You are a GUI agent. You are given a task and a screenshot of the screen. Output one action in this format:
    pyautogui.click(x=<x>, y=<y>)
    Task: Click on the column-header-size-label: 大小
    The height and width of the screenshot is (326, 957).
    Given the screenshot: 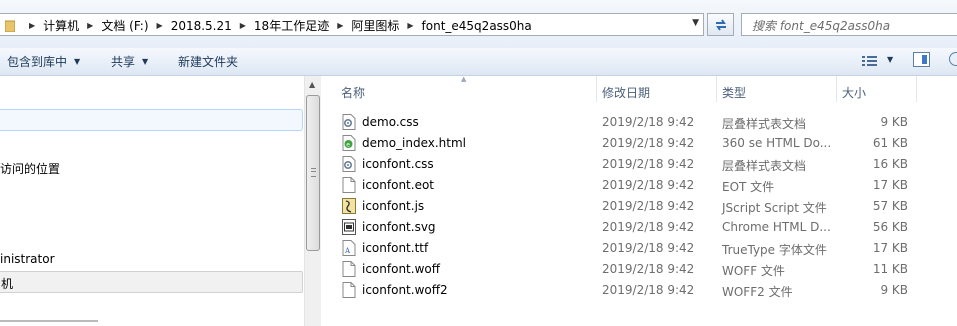 What is the action you would take?
    pyautogui.click(x=854, y=93)
    